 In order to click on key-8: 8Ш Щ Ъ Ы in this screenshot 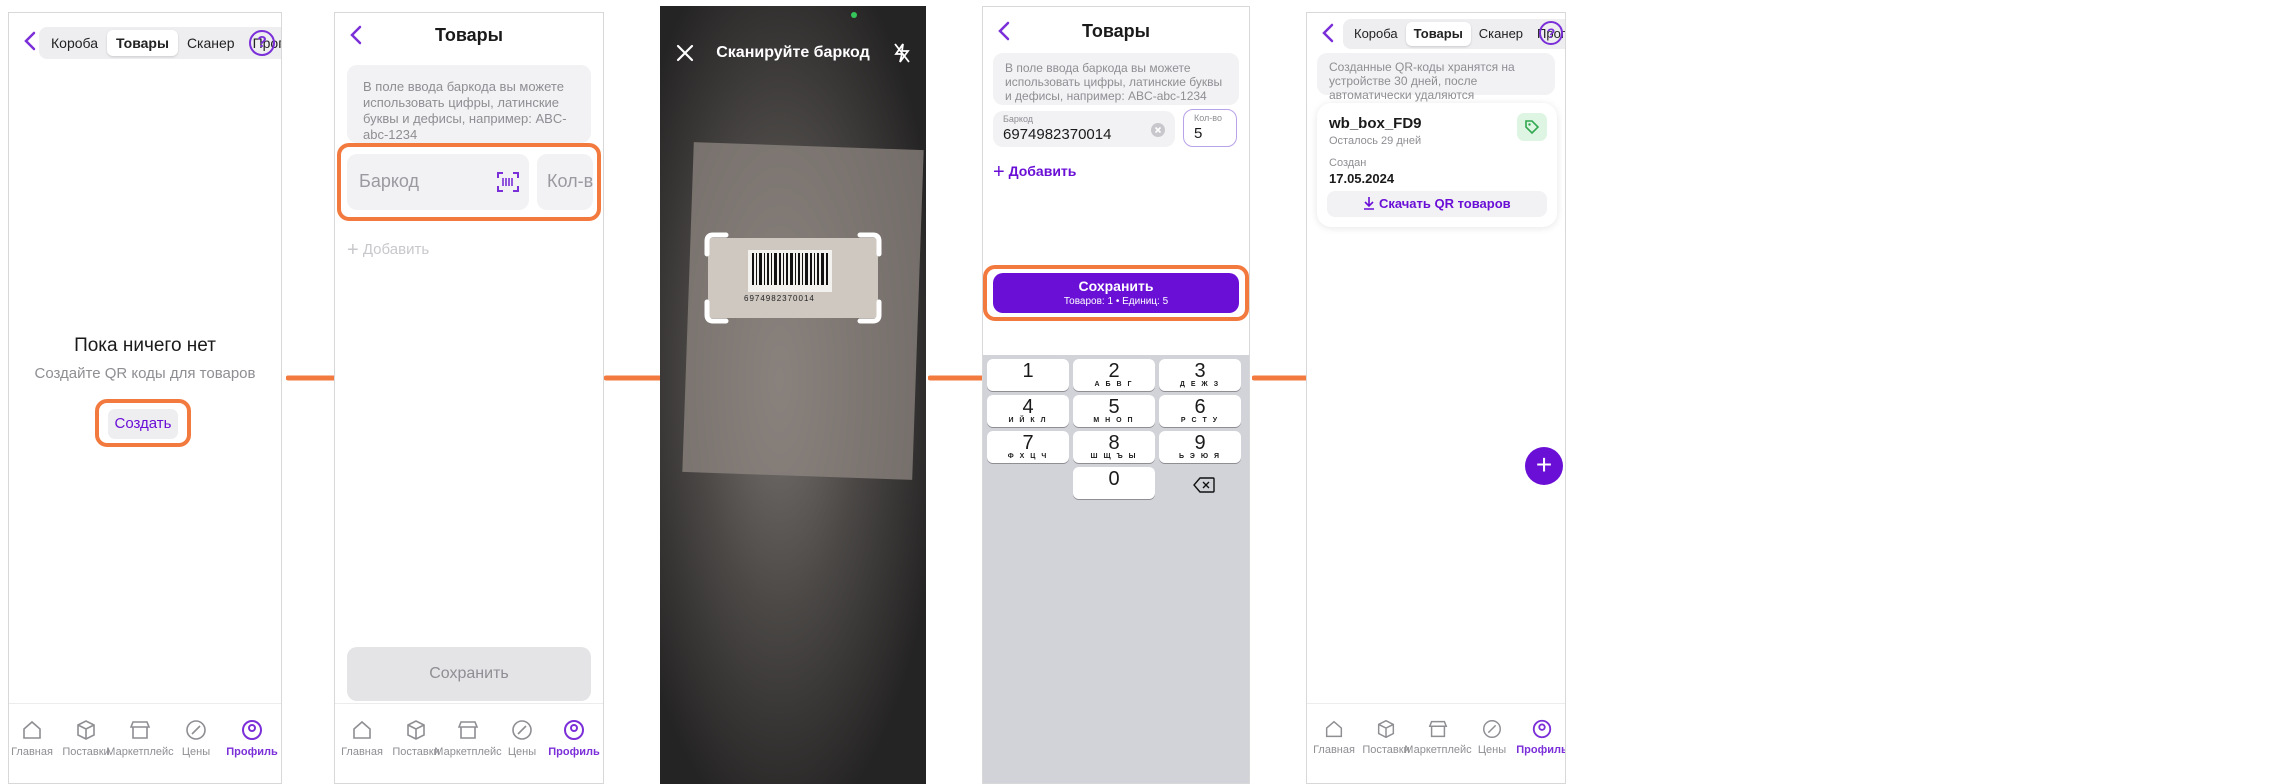, I will do `click(1114, 447)`.